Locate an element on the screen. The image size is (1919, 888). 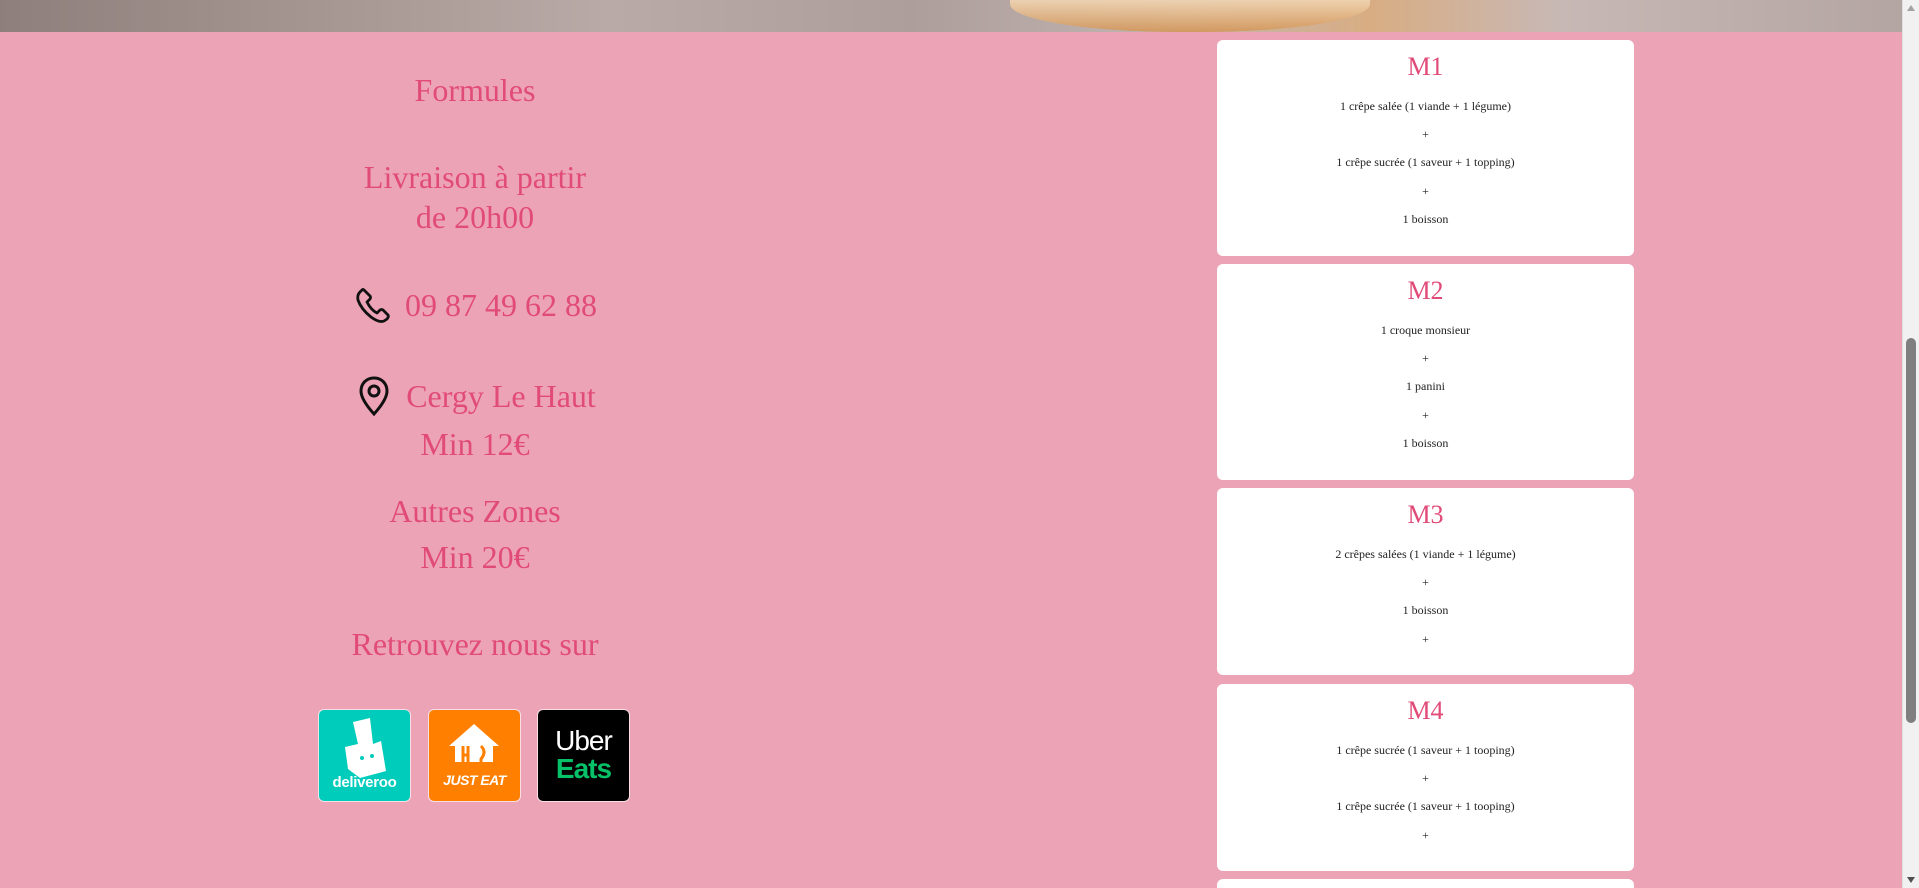
location-contact: Cergy Le Haut is located at coordinates (475, 396).